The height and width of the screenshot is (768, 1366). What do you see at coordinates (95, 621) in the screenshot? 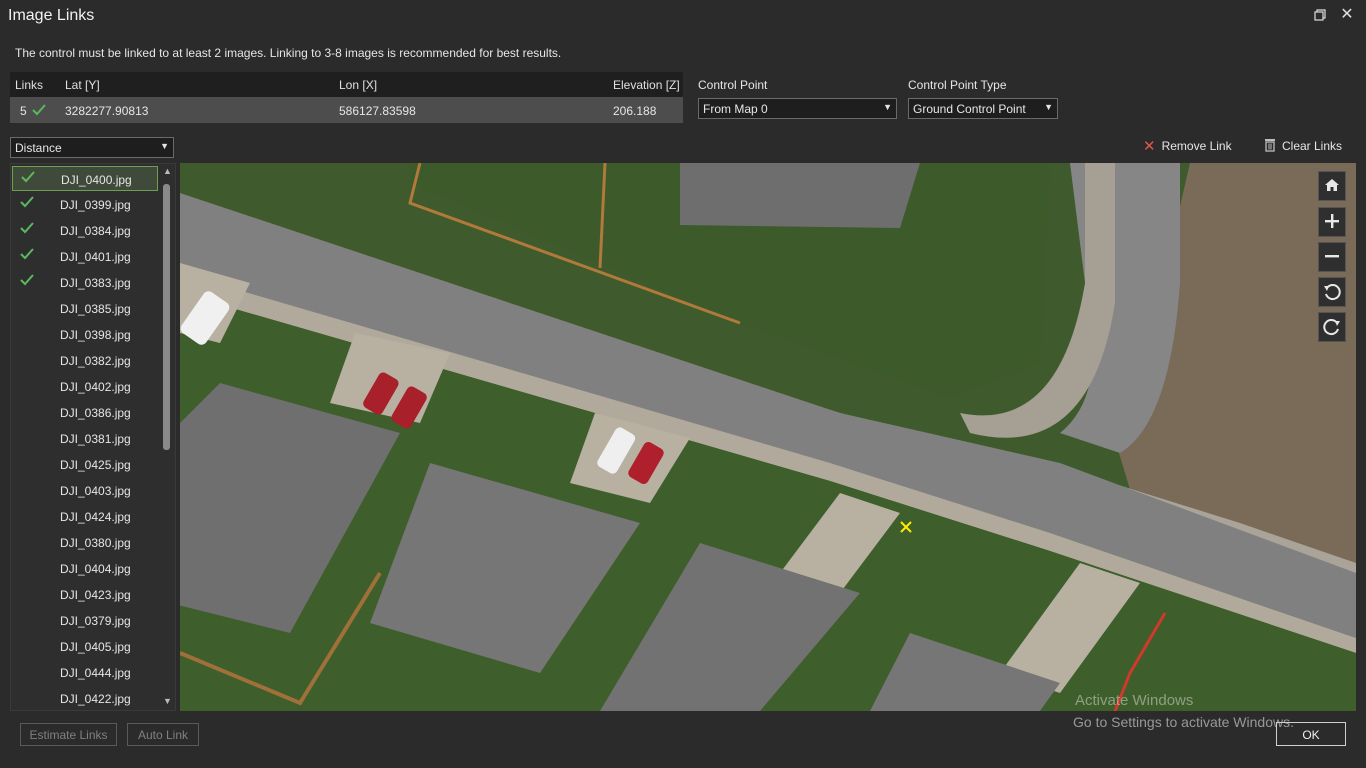
I see `image-filename: DJI_0379.jpg` at bounding box center [95, 621].